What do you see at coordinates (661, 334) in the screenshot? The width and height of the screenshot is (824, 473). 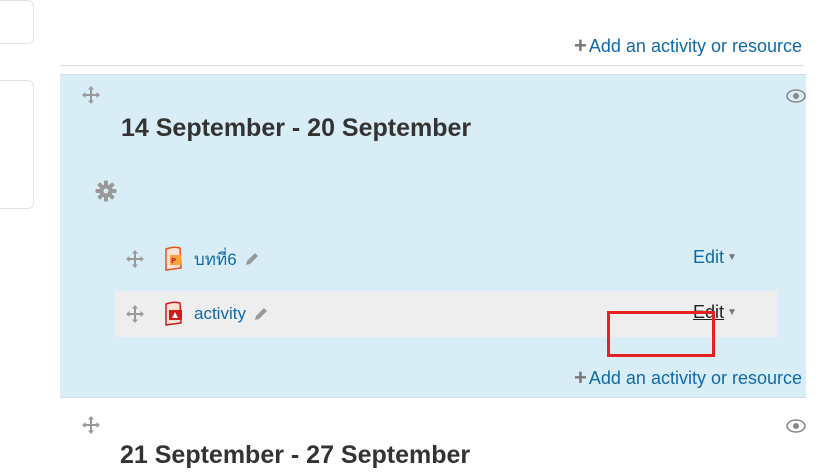 I see `highlight-box` at bounding box center [661, 334].